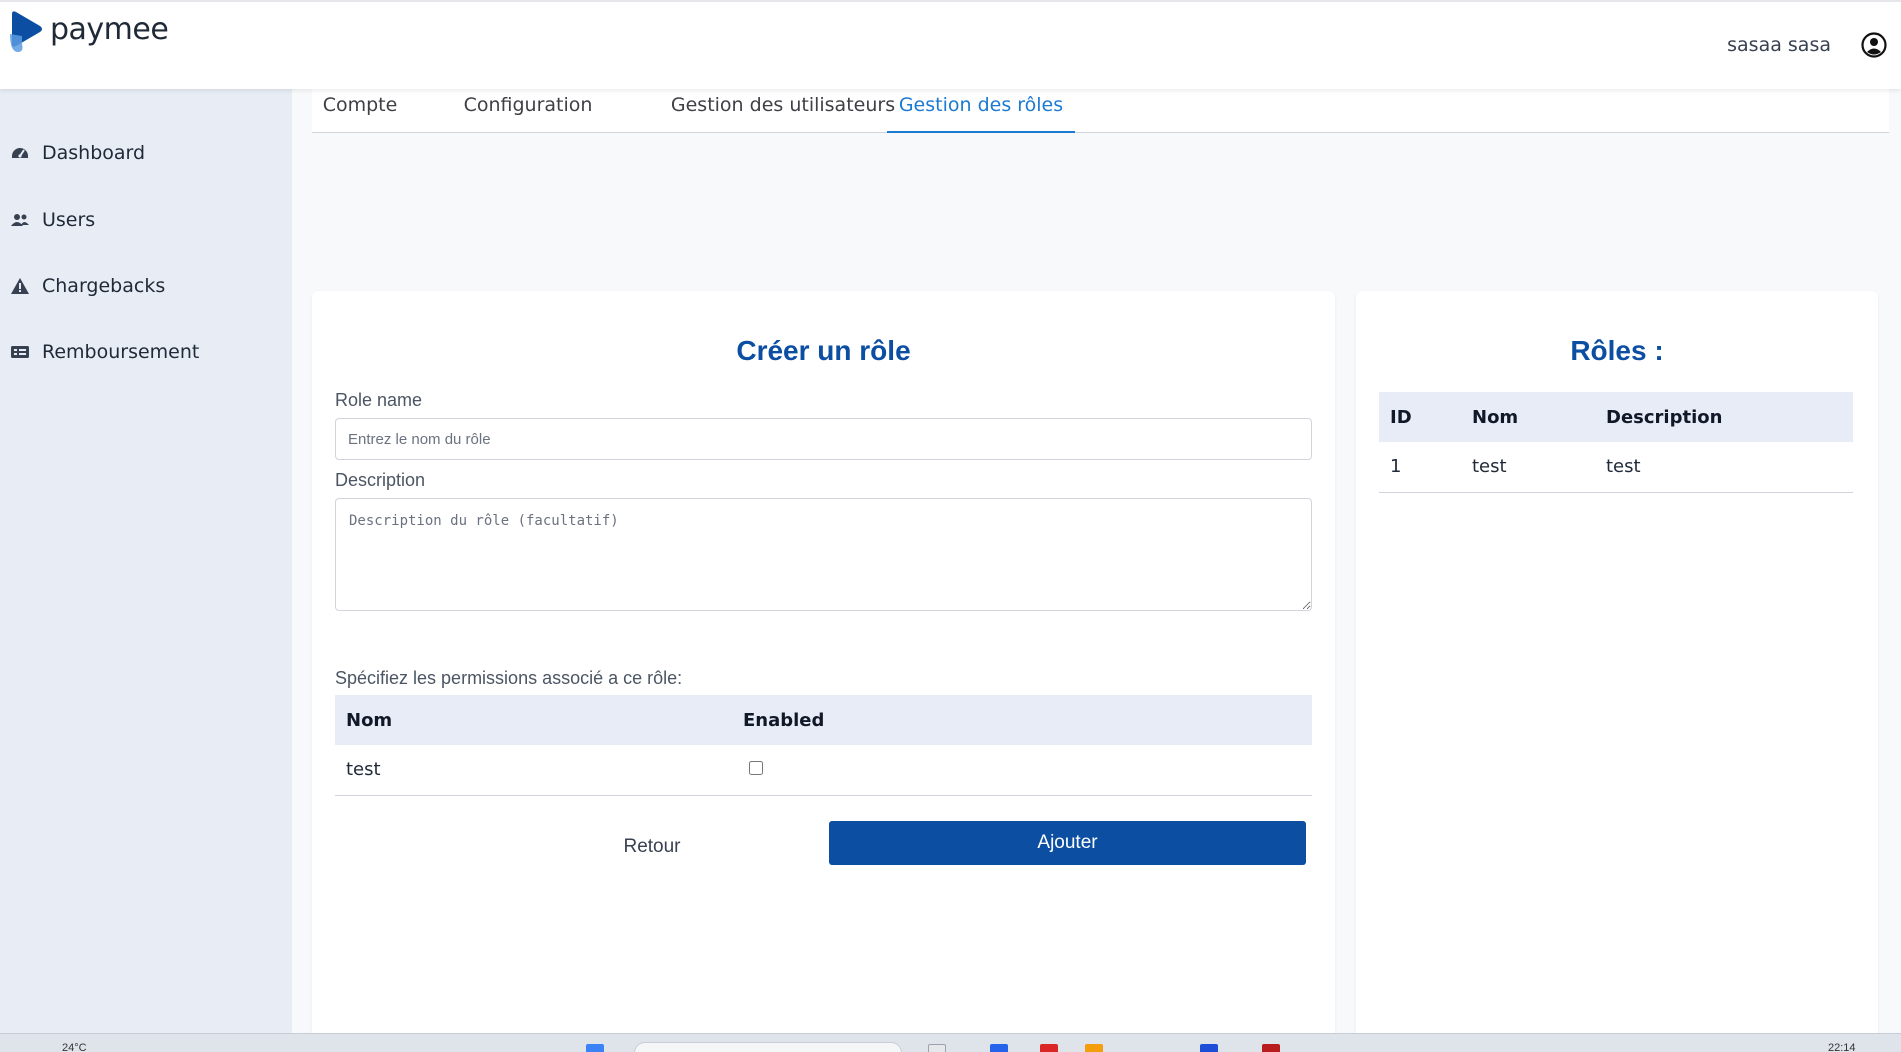 Image resolution: width=1901 pixels, height=1052 pixels. I want to click on sidebar-item-dashboard: Dashboard, so click(77, 153).